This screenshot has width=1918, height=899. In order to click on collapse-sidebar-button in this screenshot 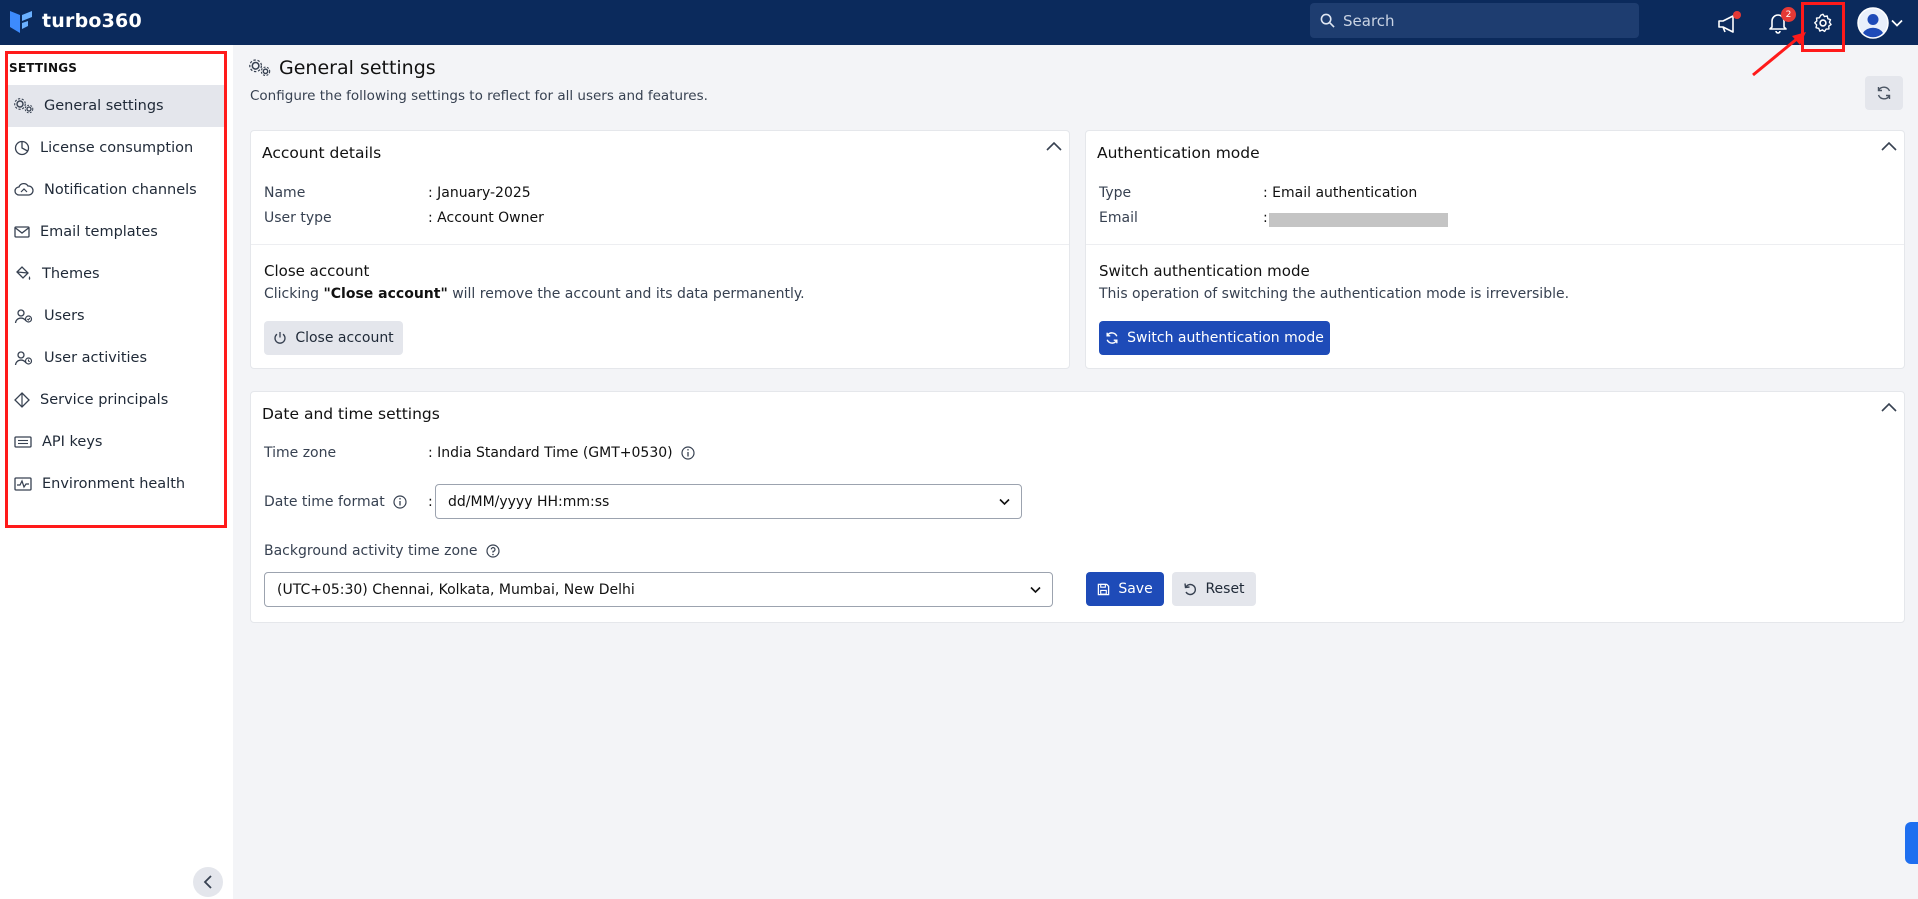, I will do `click(208, 882)`.